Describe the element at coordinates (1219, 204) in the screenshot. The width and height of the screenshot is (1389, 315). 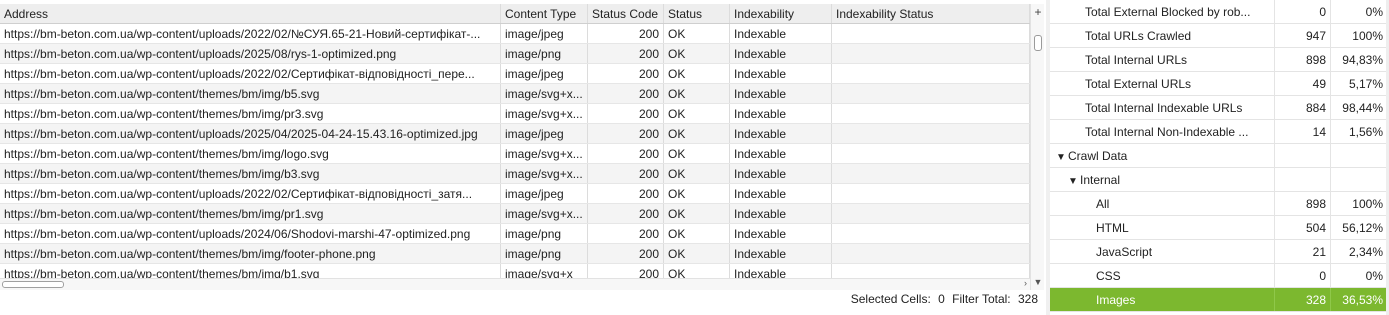
I see `overview-row: All 898 100%` at that location.